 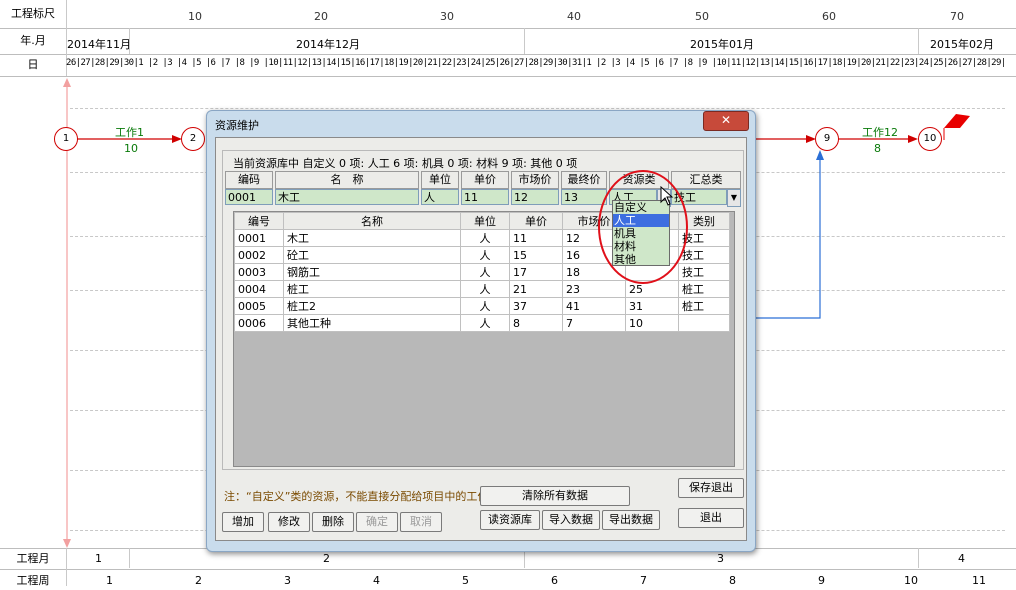 I want to click on table-row: 0004 桩工 人 21 23 25 桩工, so click(x=482, y=289).